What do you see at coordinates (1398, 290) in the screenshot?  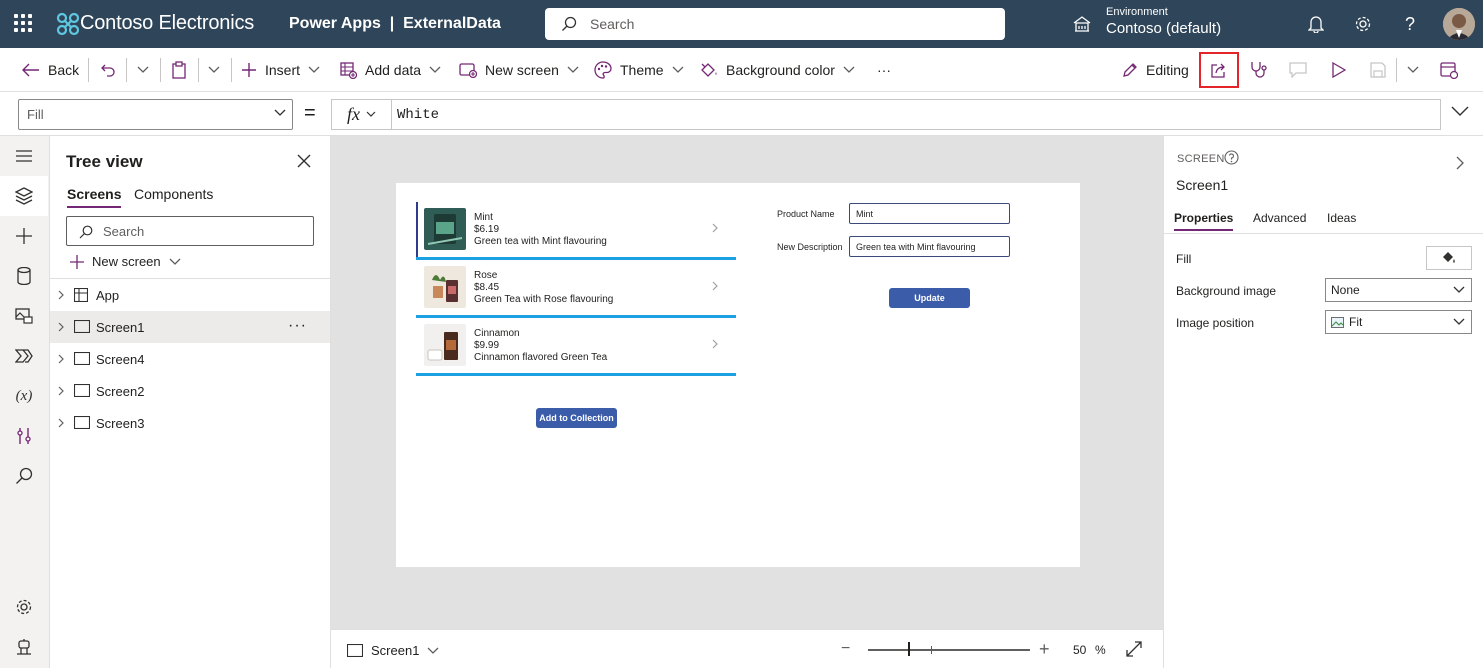 I see `background-image-dropdown: None` at bounding box center [1398, 290].